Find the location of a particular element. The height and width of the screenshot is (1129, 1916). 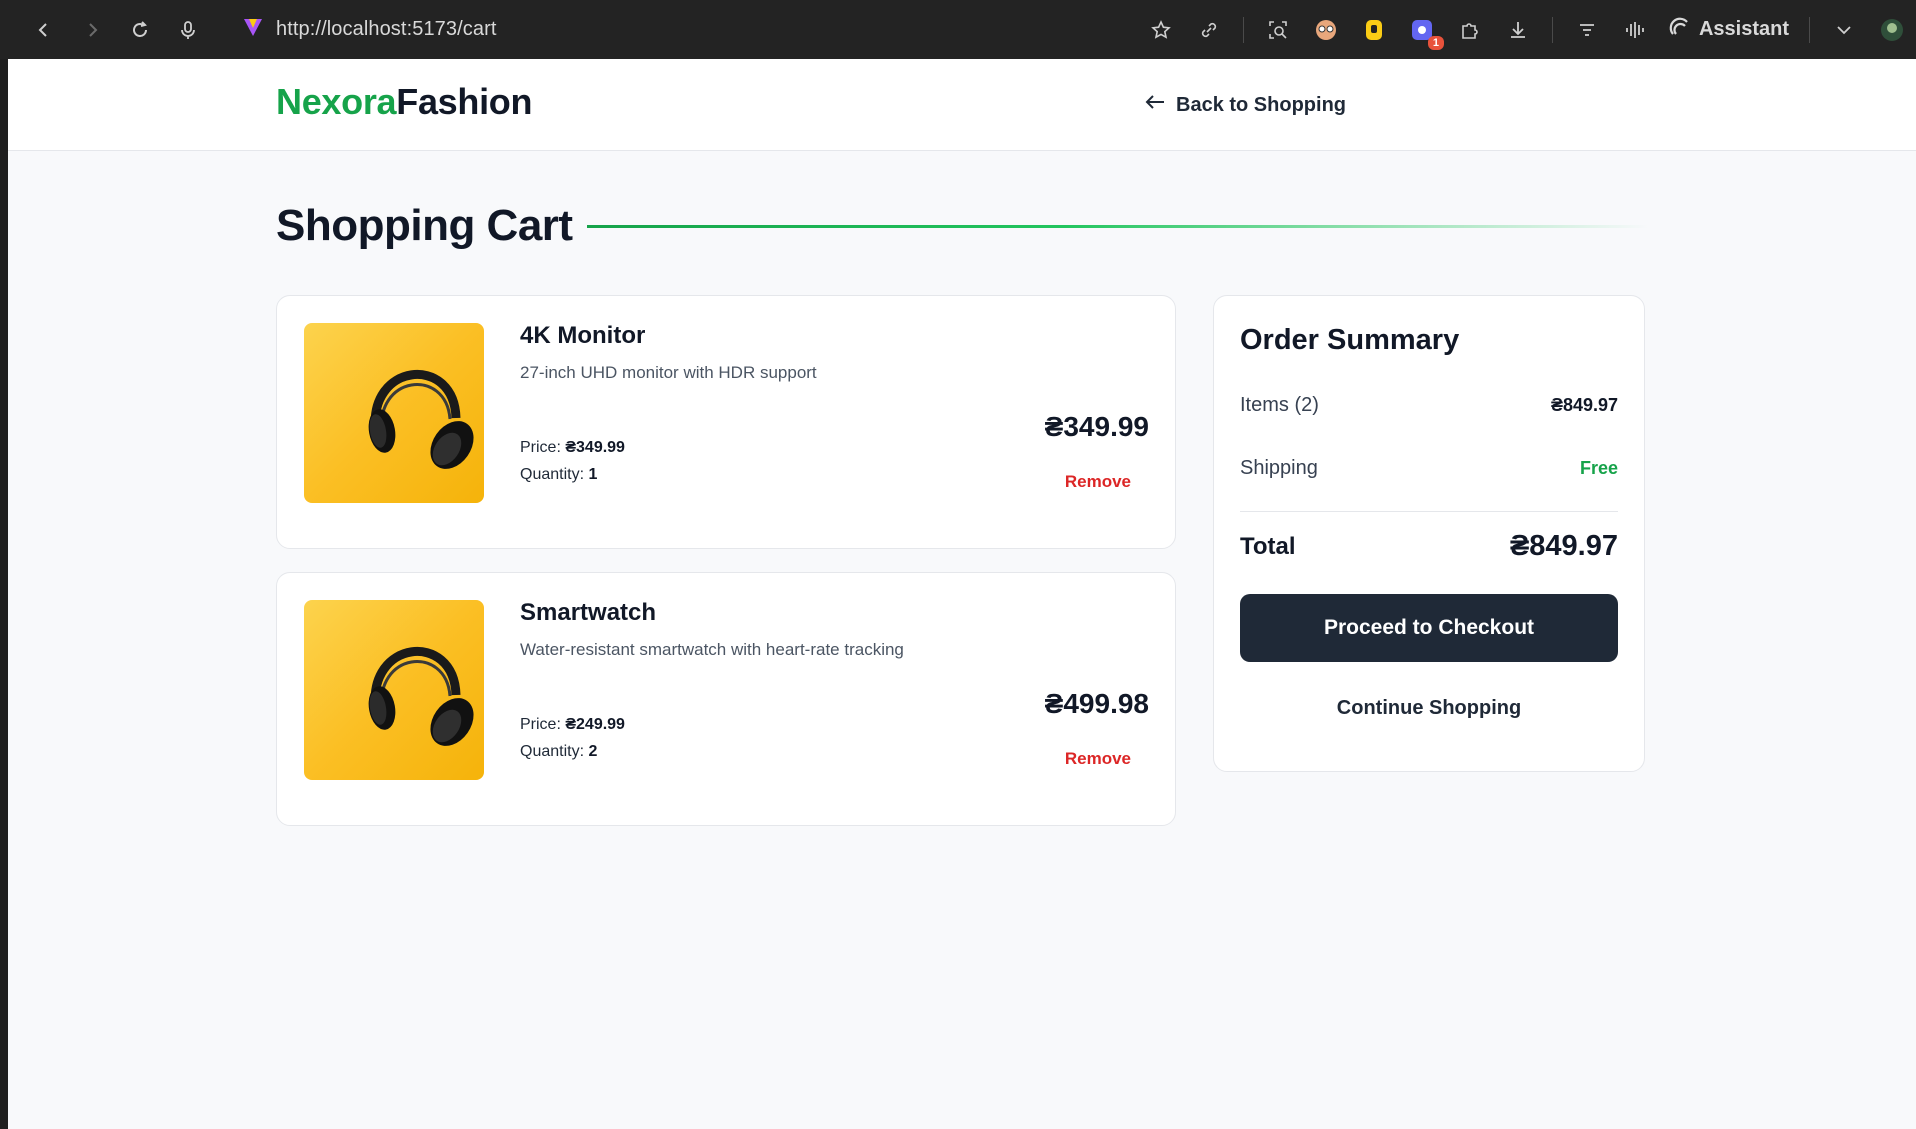

item-price-line: Price: ₴249.99 is located at coordinates (572, 724).